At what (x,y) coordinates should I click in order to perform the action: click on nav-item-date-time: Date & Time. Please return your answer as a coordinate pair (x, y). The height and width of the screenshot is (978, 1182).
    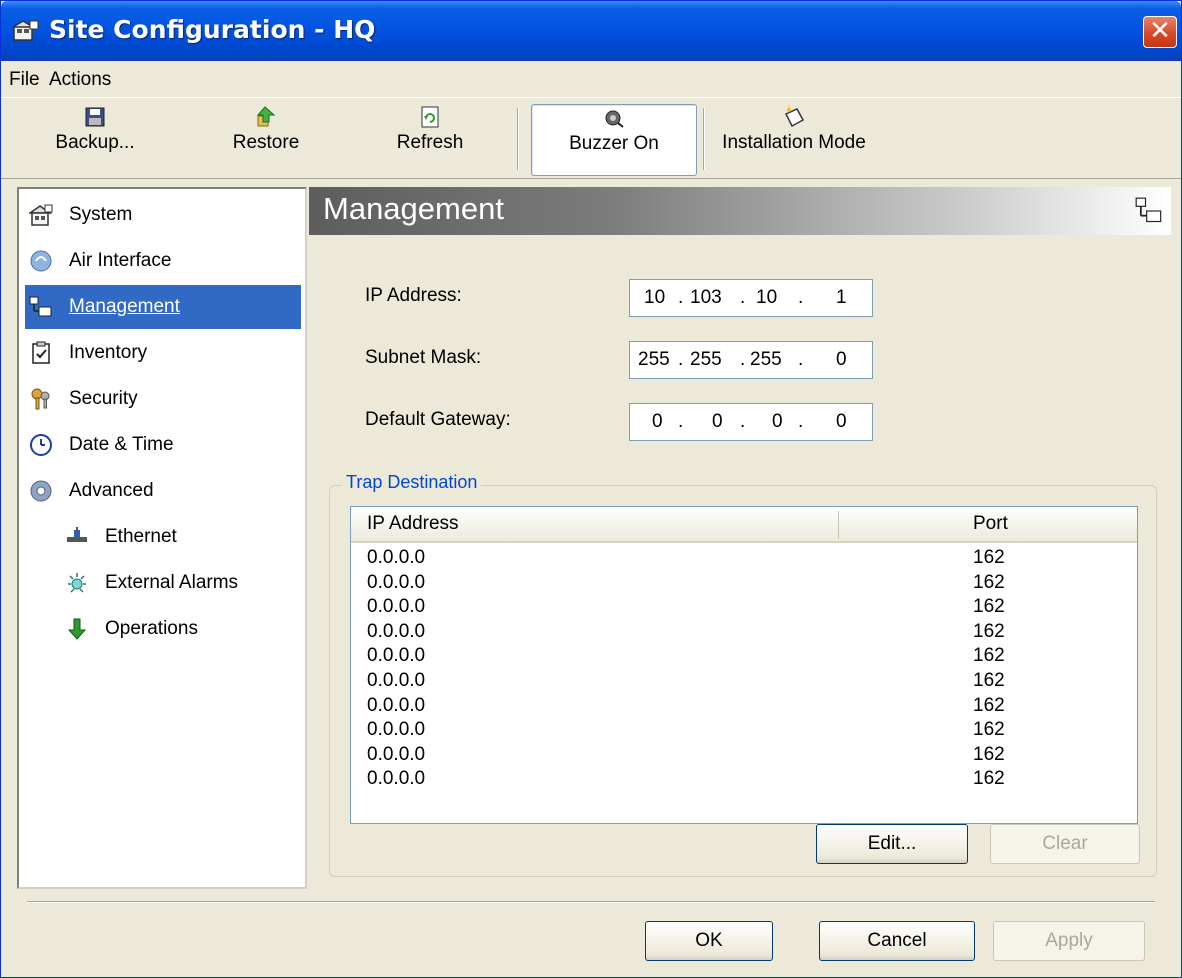
    Looking at the image, I should click on (163, 445).